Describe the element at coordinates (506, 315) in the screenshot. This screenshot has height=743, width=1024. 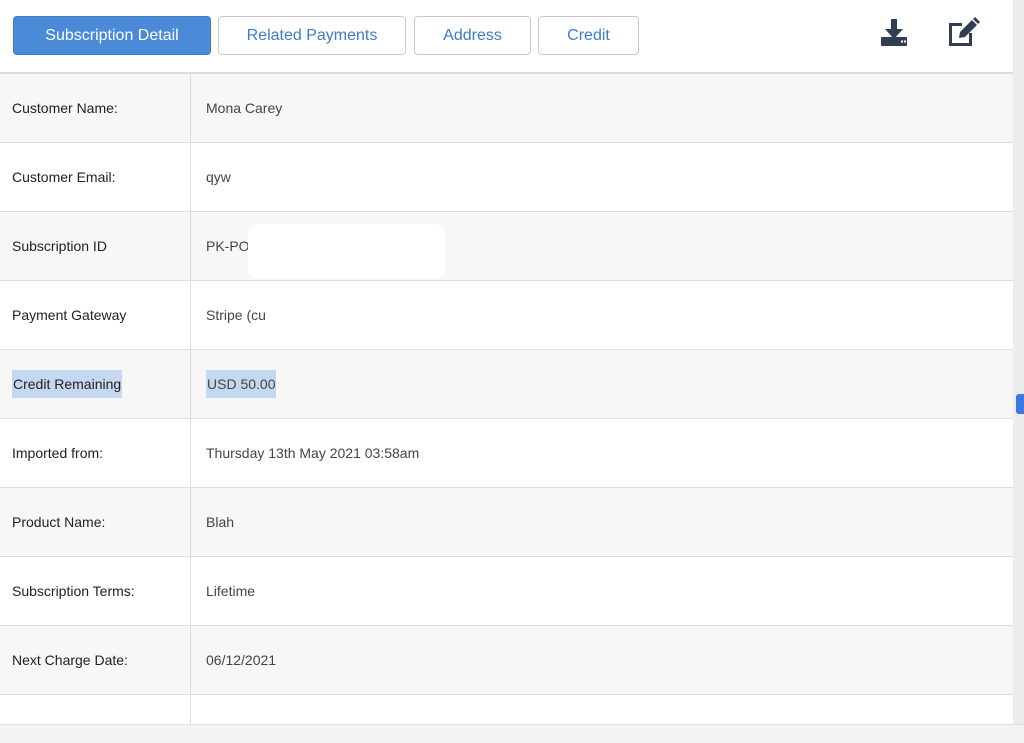
I see `table-row: Payment Gateway Stripe (cu` at that location.